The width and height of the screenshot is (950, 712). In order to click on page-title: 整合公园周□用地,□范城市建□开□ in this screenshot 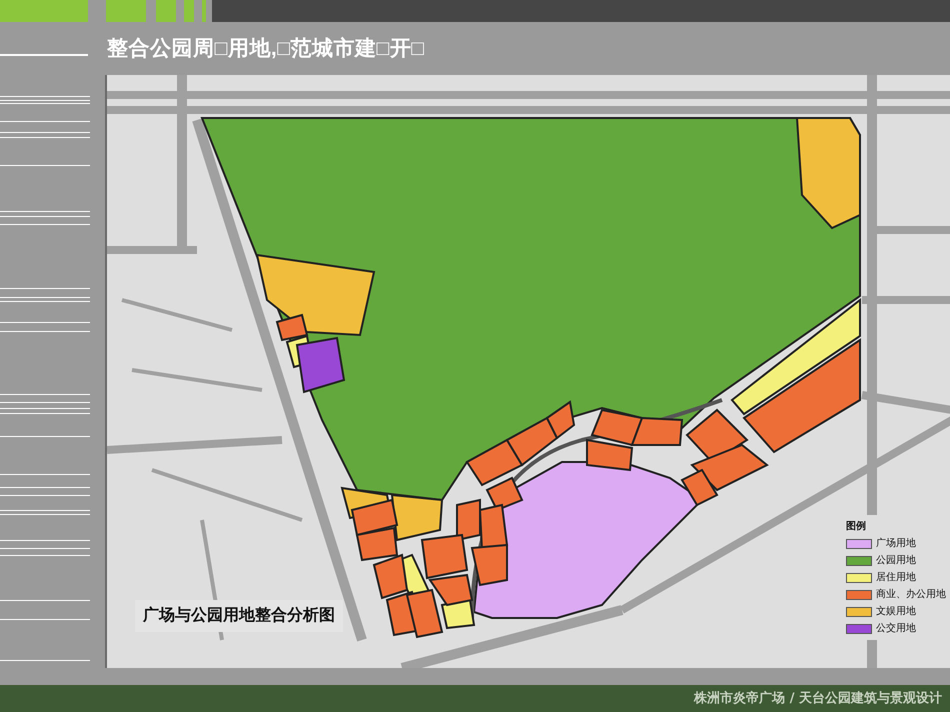, I will do `click(265, 49)`.